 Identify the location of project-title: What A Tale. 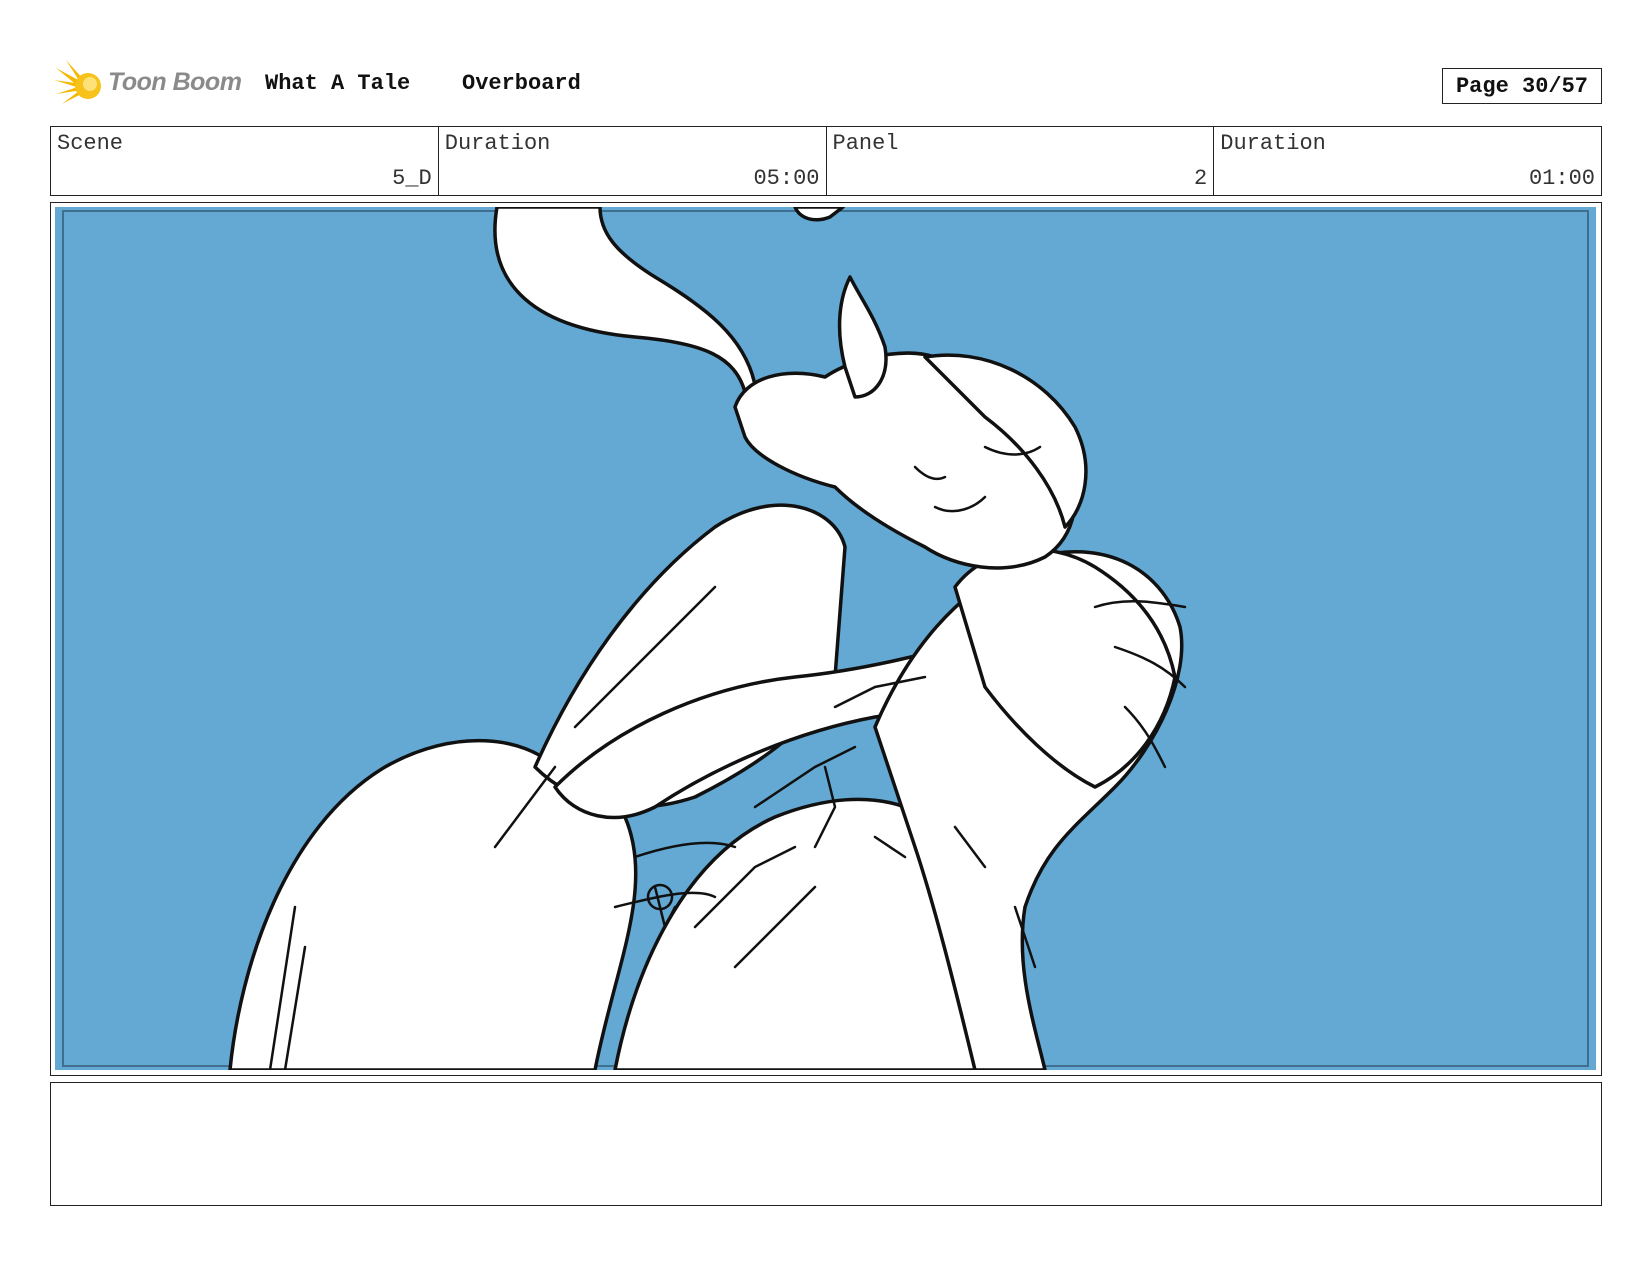
(338, 83).